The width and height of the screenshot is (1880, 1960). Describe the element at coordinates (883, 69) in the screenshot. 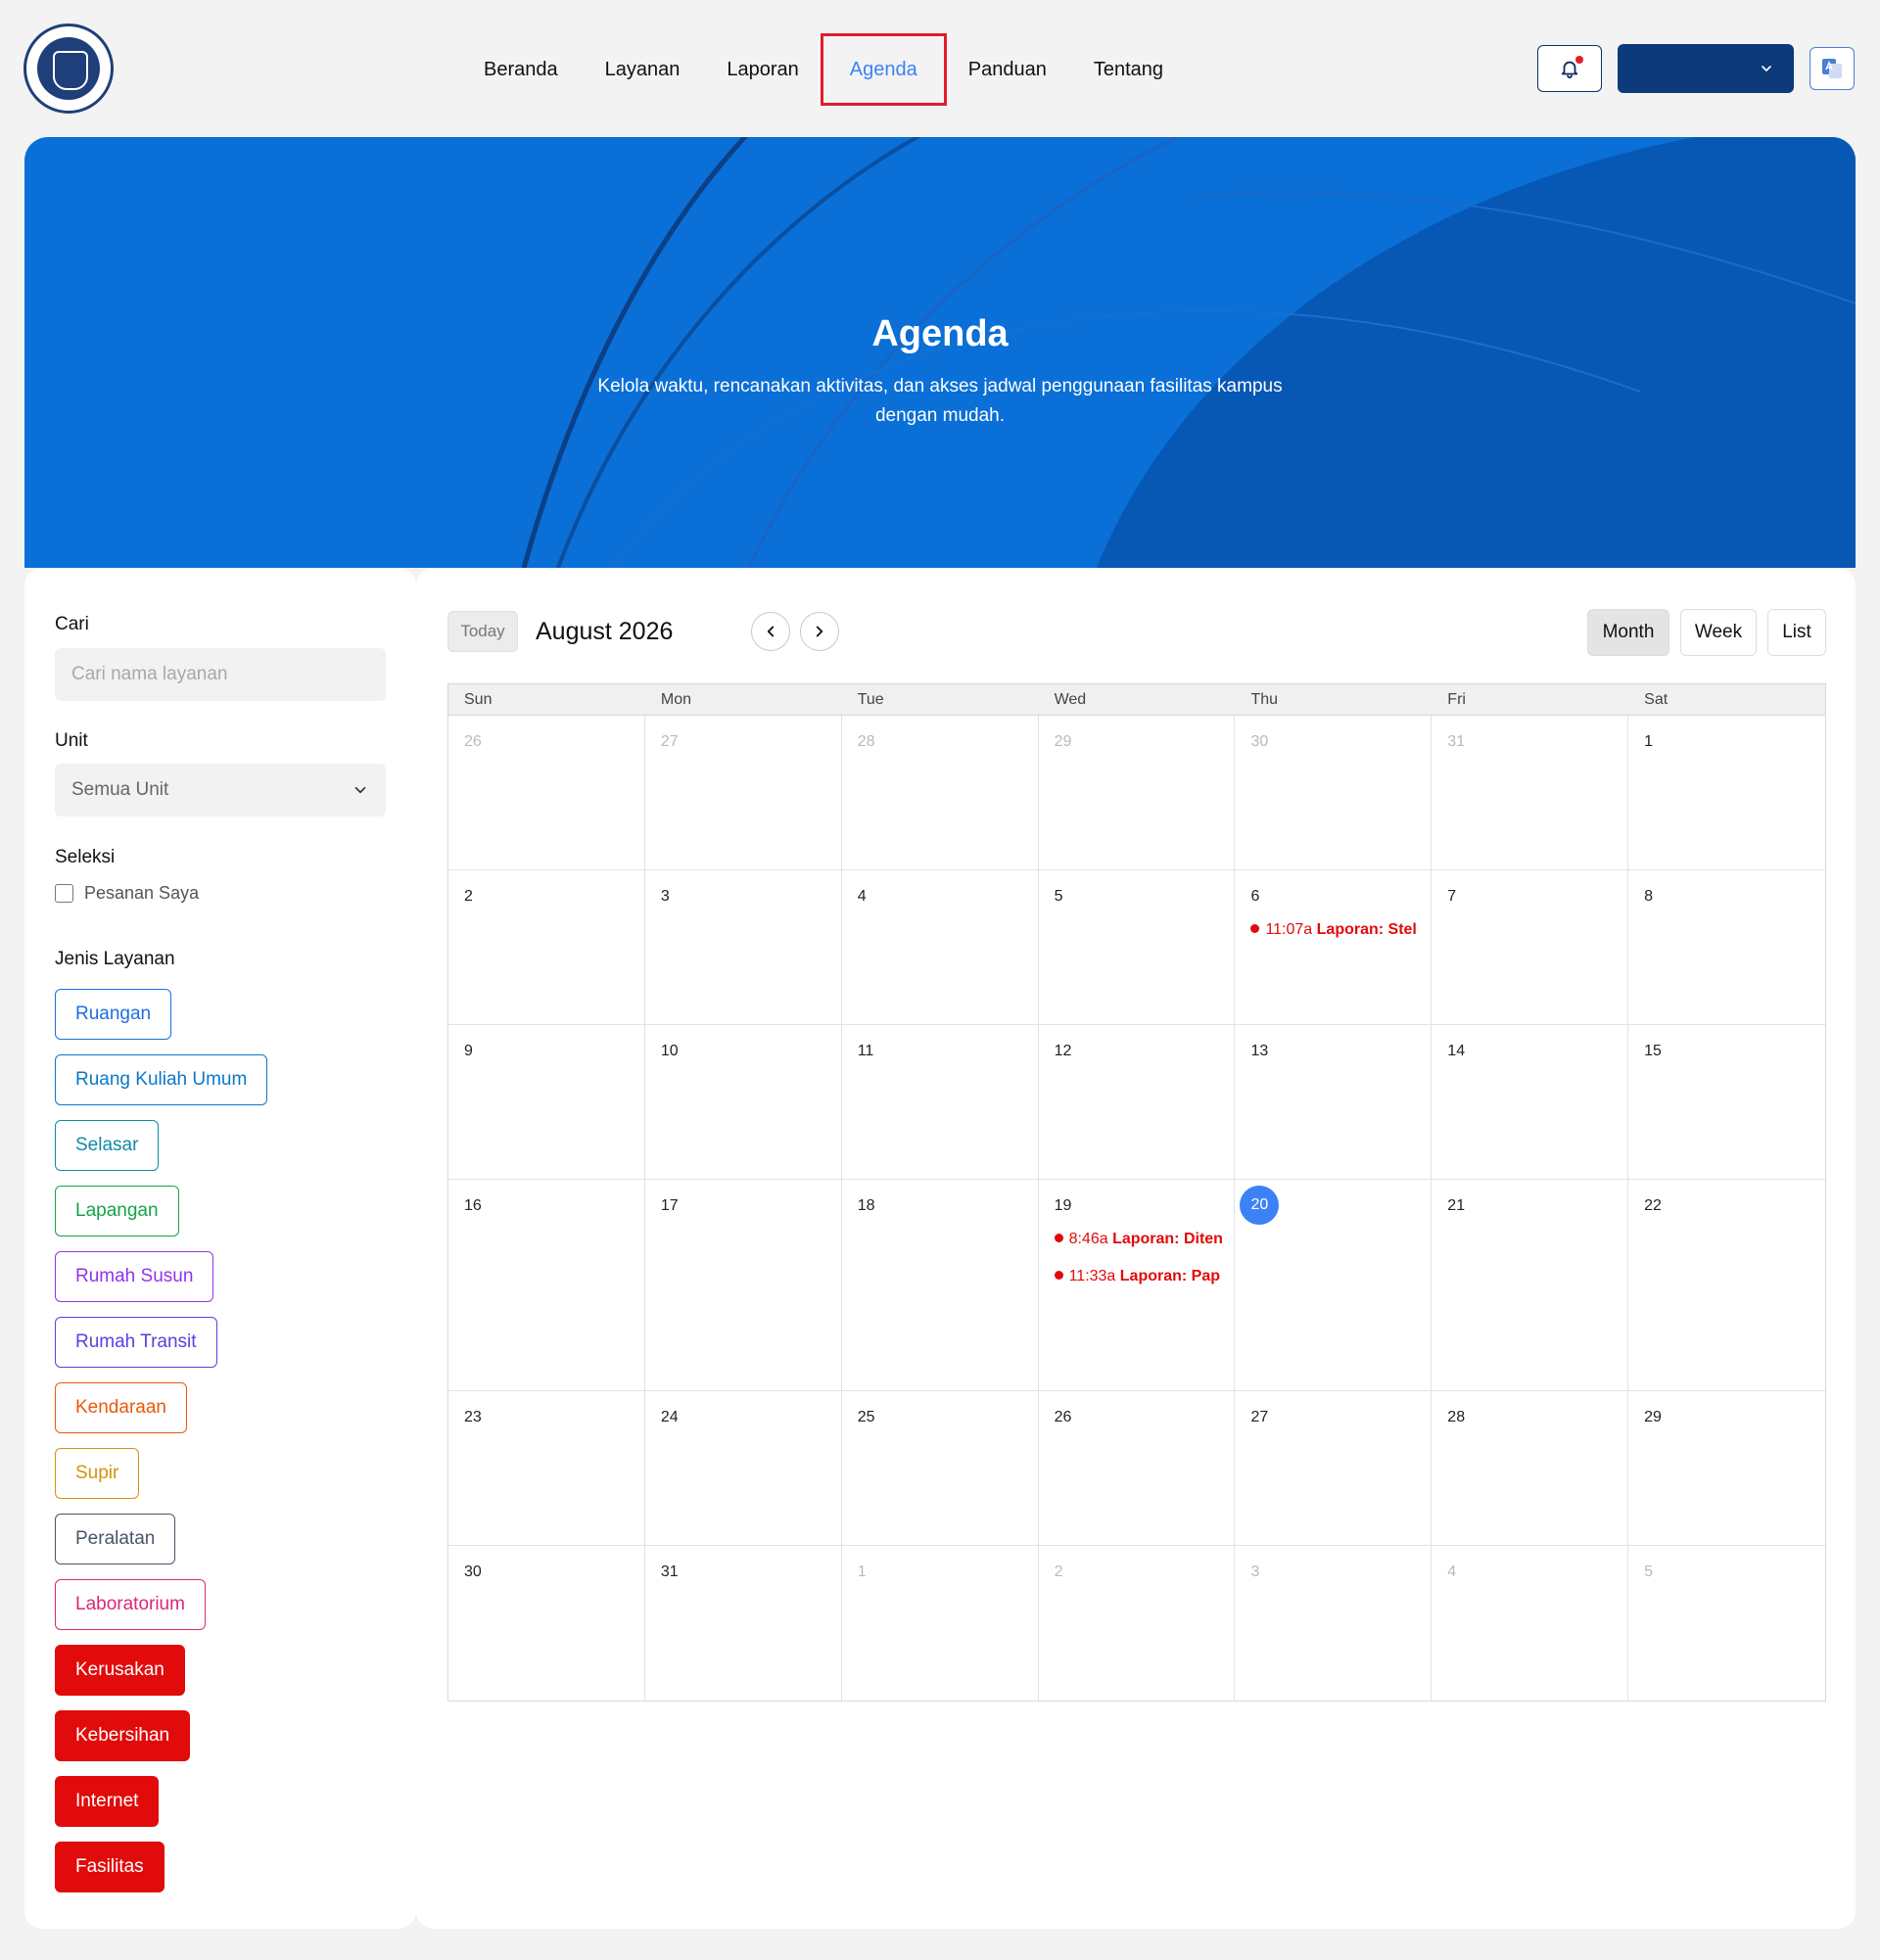

I see `nav-agenda: Agenda` at that location.